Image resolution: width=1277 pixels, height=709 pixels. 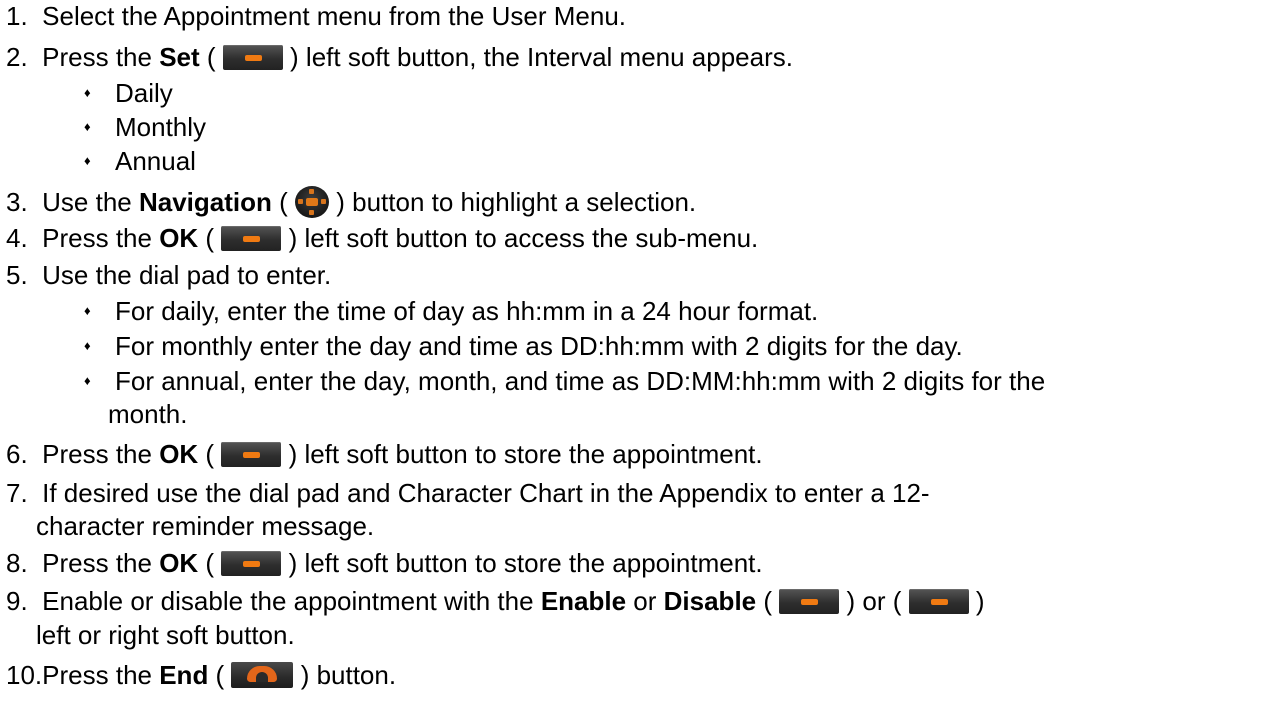 What do you see at coordinates (168, 275) in the screenshot?
I see `step-5: 5. Use the dial pad to enter.` at bounding box center [168, 275].